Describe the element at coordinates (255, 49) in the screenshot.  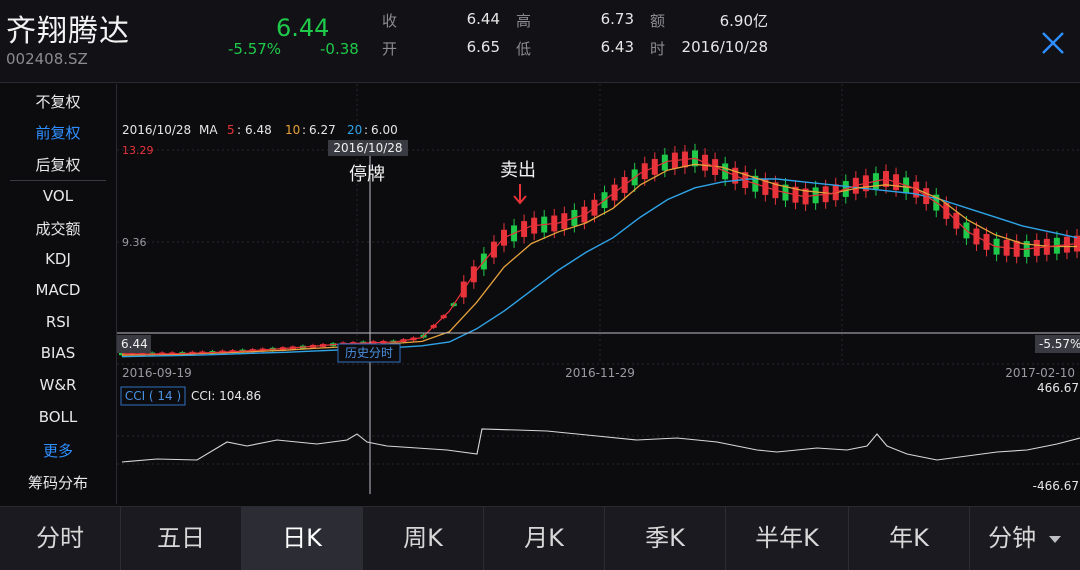
I see `change-percent: -5.57%` at that location.